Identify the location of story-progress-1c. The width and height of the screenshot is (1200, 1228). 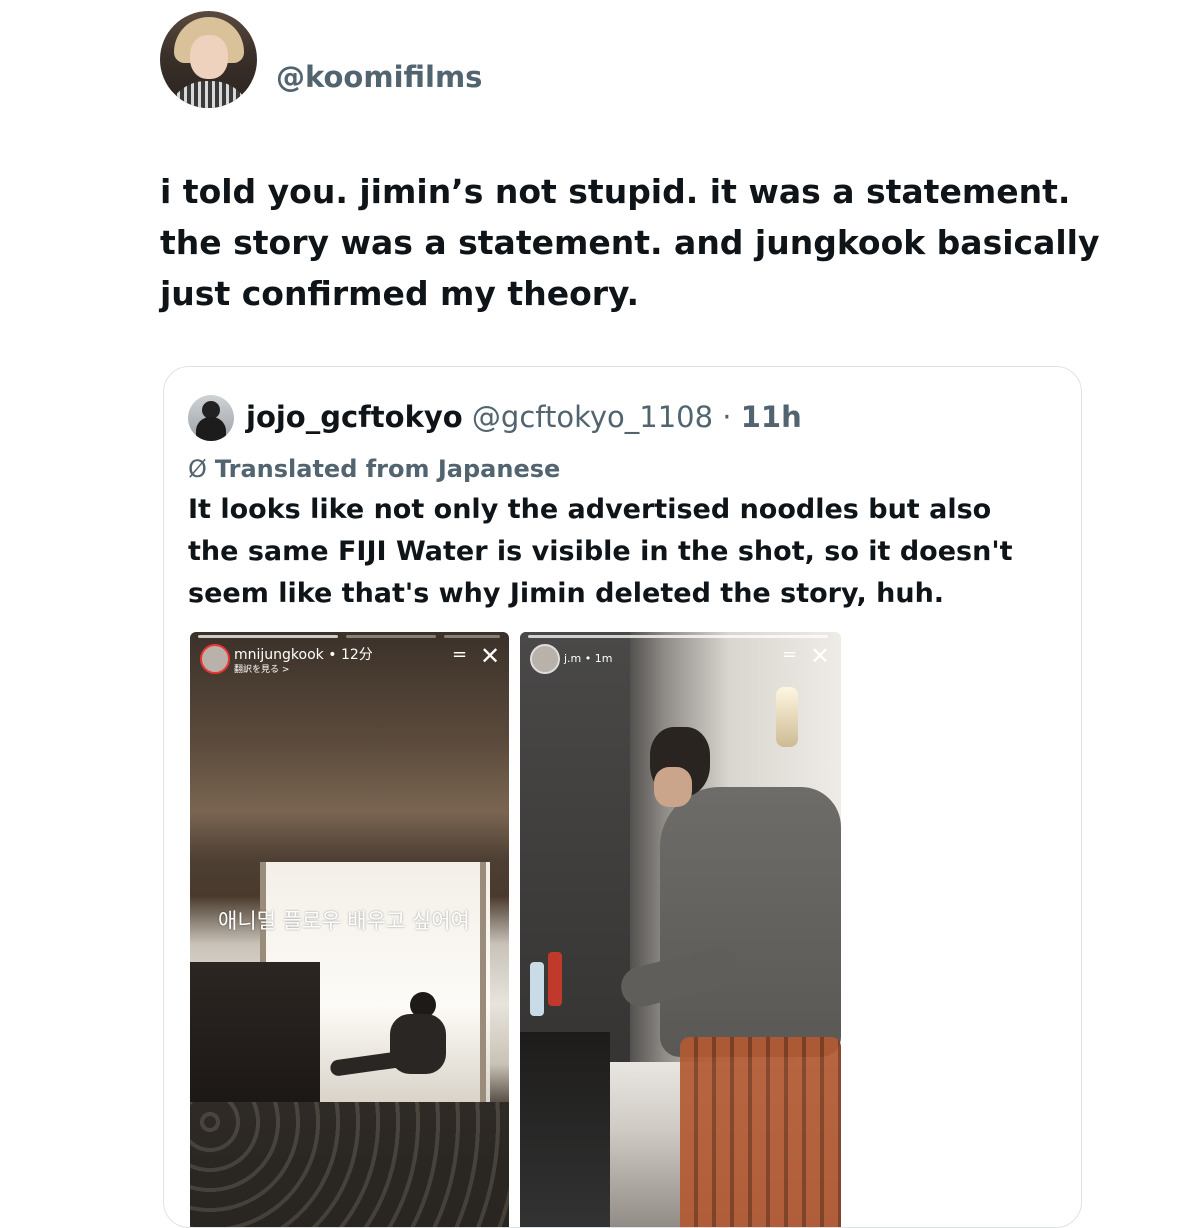
(472, 636).